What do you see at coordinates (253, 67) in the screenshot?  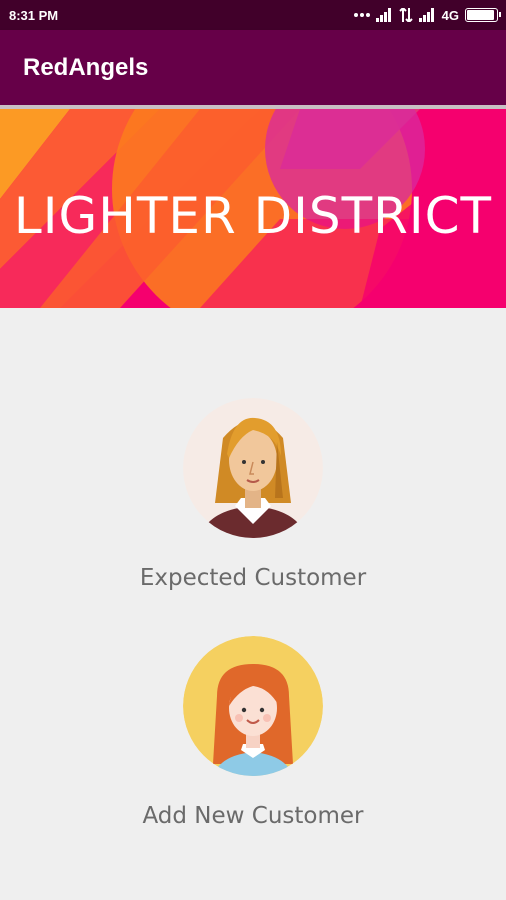 I see `app-bar: RedAngels` at bounding box center [253, 67].